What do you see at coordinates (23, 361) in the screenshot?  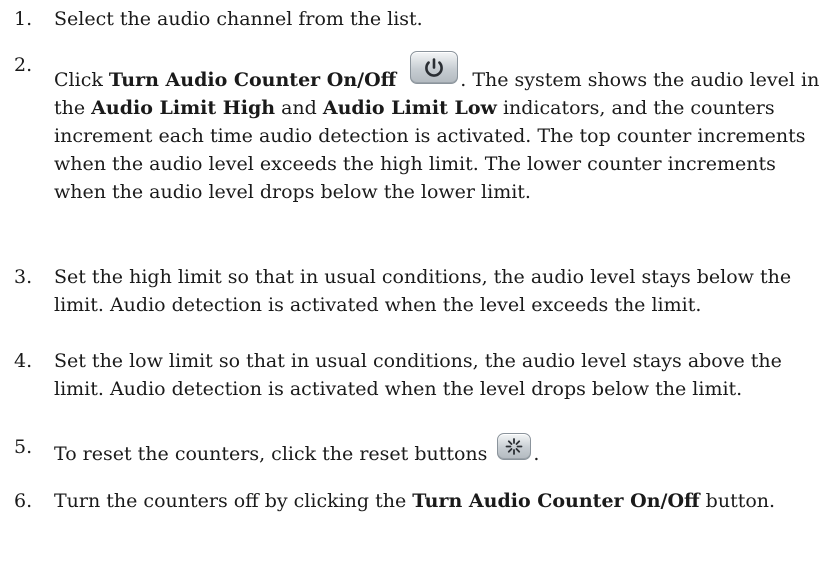 I see `step-number: 4.` at bounding box center [23, 361].